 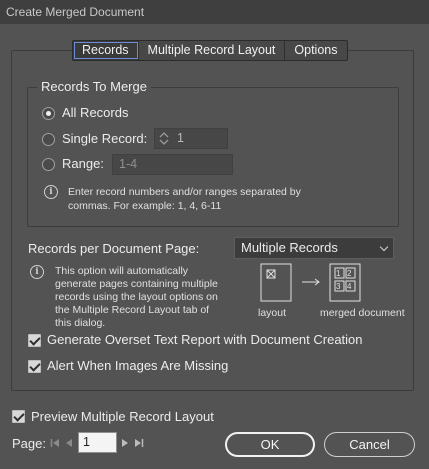 What do you see at coordinates (80, 323) in the screenshot?
I see `records-info-line-5: this dialog.` at bounding box center [80, 323].